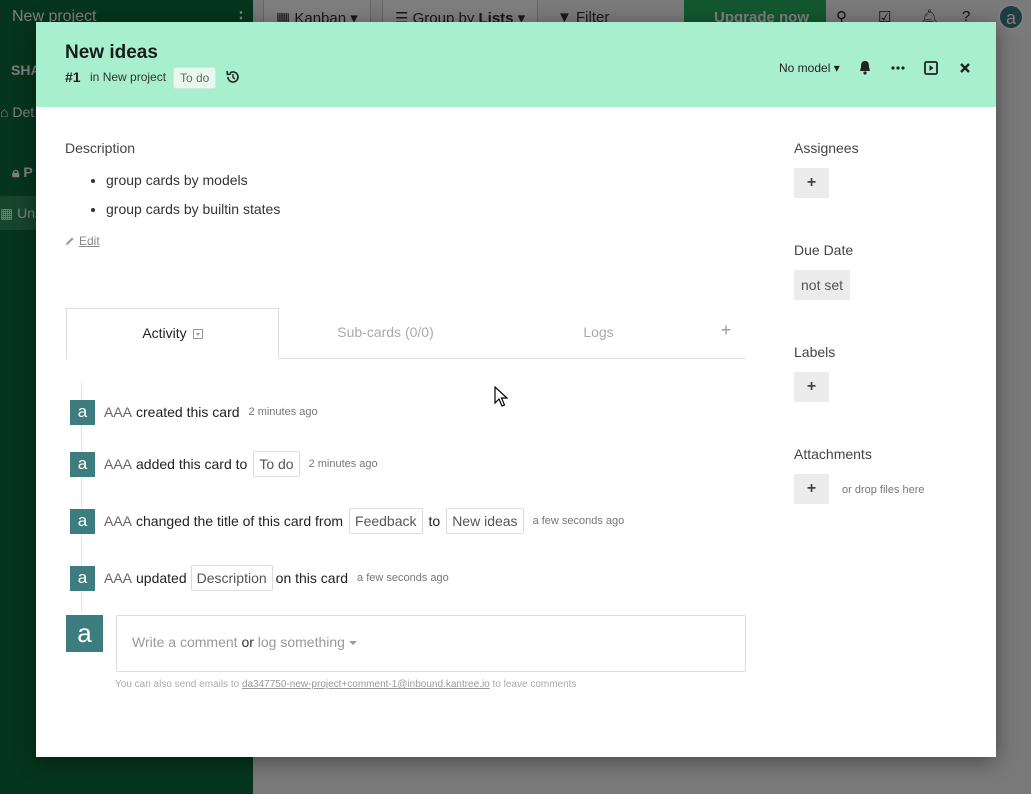 Image resolution: width=1031 pixels, height=794 pixels. I want to click on comment-avatar: a, so click(84, 633).